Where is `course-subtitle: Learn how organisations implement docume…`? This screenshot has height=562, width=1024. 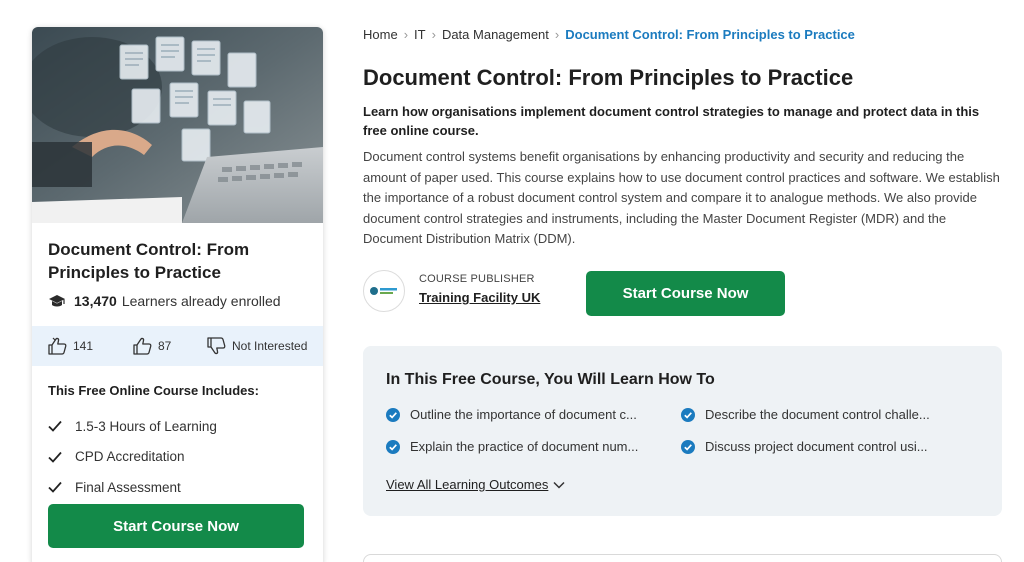
course-subtitle: Learn how organisations implement docume… is located at coordinates (671, 121).